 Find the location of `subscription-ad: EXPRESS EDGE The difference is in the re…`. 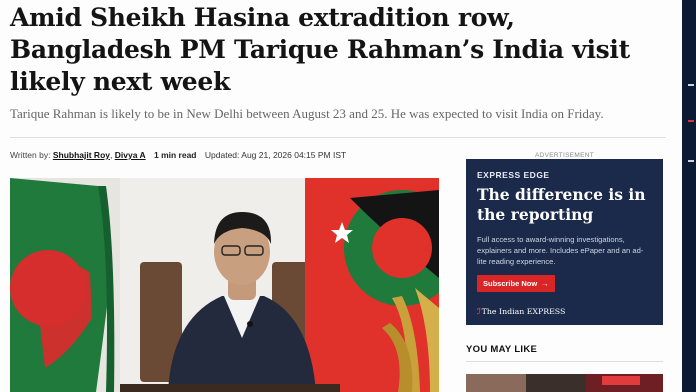

subscription-ad: EXPRESS EDGE The difference is in the re… is located at coordinates (564, 242).